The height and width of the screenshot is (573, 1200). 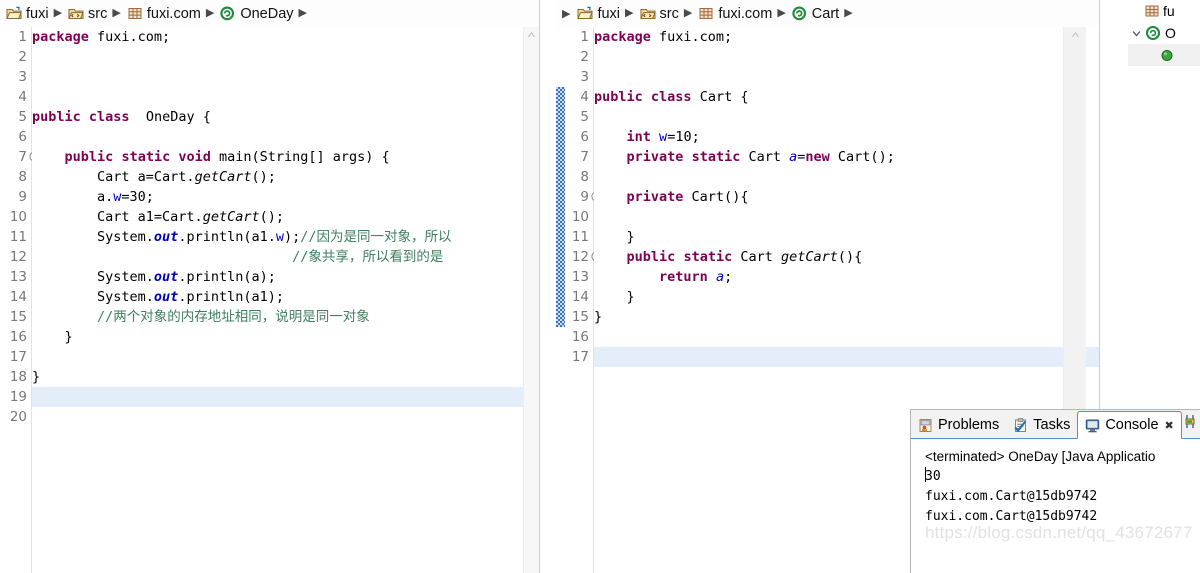 What do you see at coordinates (609, 13) in the screenshot?
I see `breadcrumb-label: fuxi` at bounding box center [609, 13].